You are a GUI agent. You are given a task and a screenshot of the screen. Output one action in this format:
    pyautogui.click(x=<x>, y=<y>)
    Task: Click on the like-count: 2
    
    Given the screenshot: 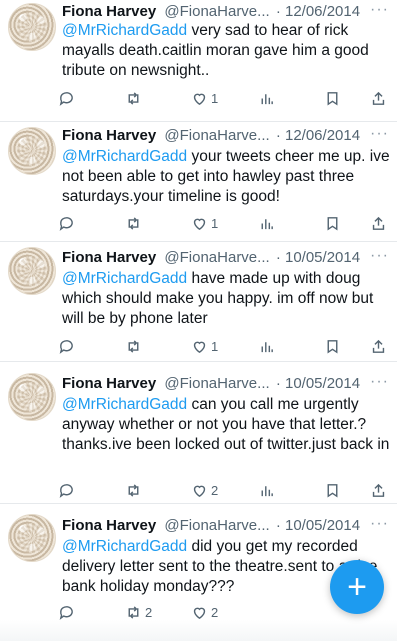 What is the action you would take?
    pyautogui.click(x=215, y=612)
    